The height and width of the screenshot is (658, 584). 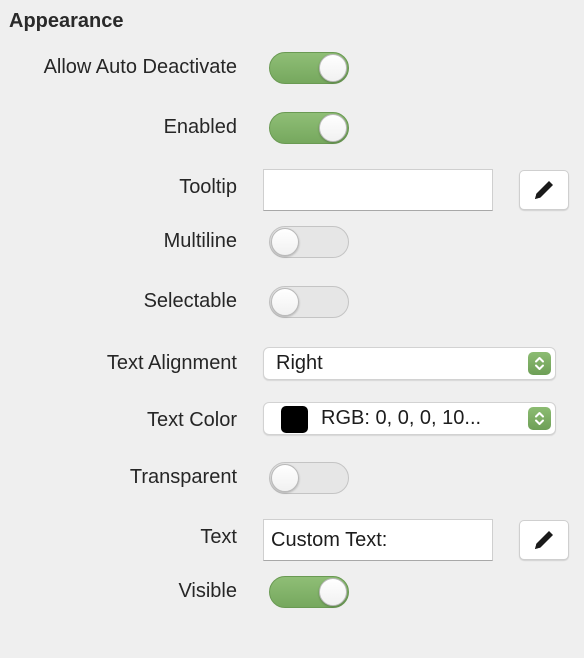 What do you see at coordinates (66, 21) in the screenshot?
I see `section-title: Appearance` at bounding box center [66, 21].